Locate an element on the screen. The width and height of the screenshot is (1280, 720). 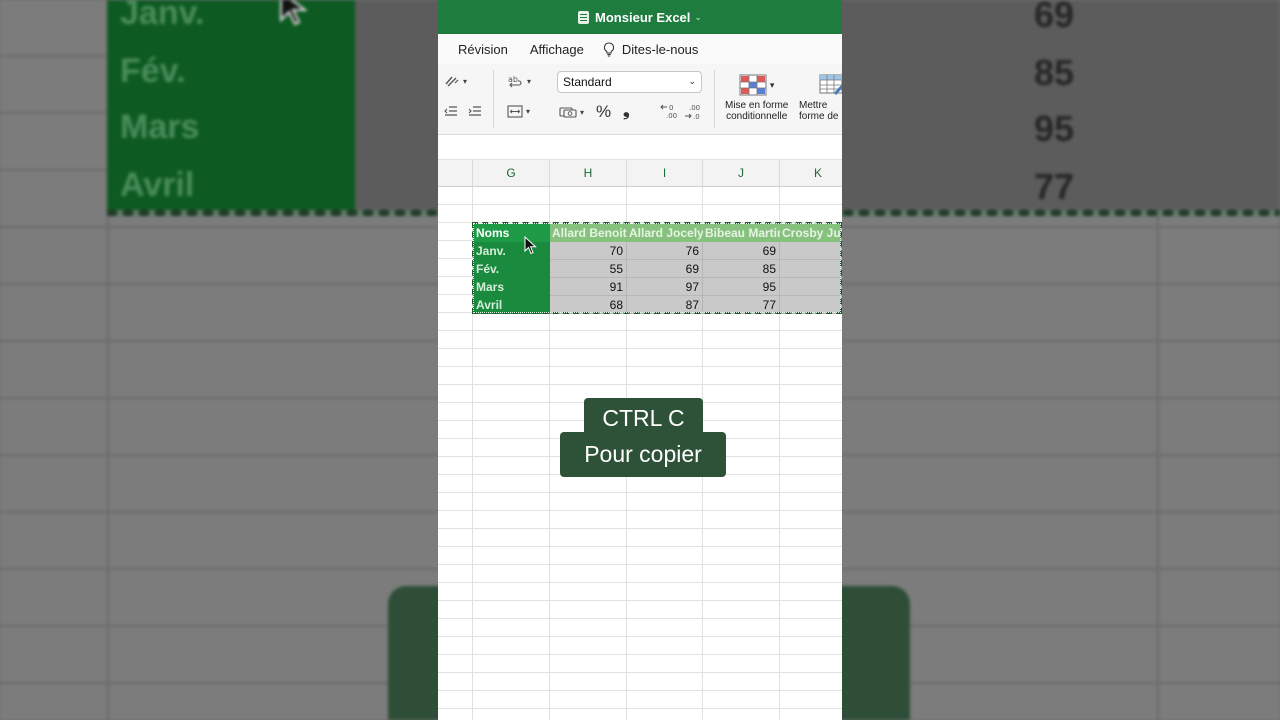
tell-me-search: Dites-le-nous is located at coordinates (660, 49).